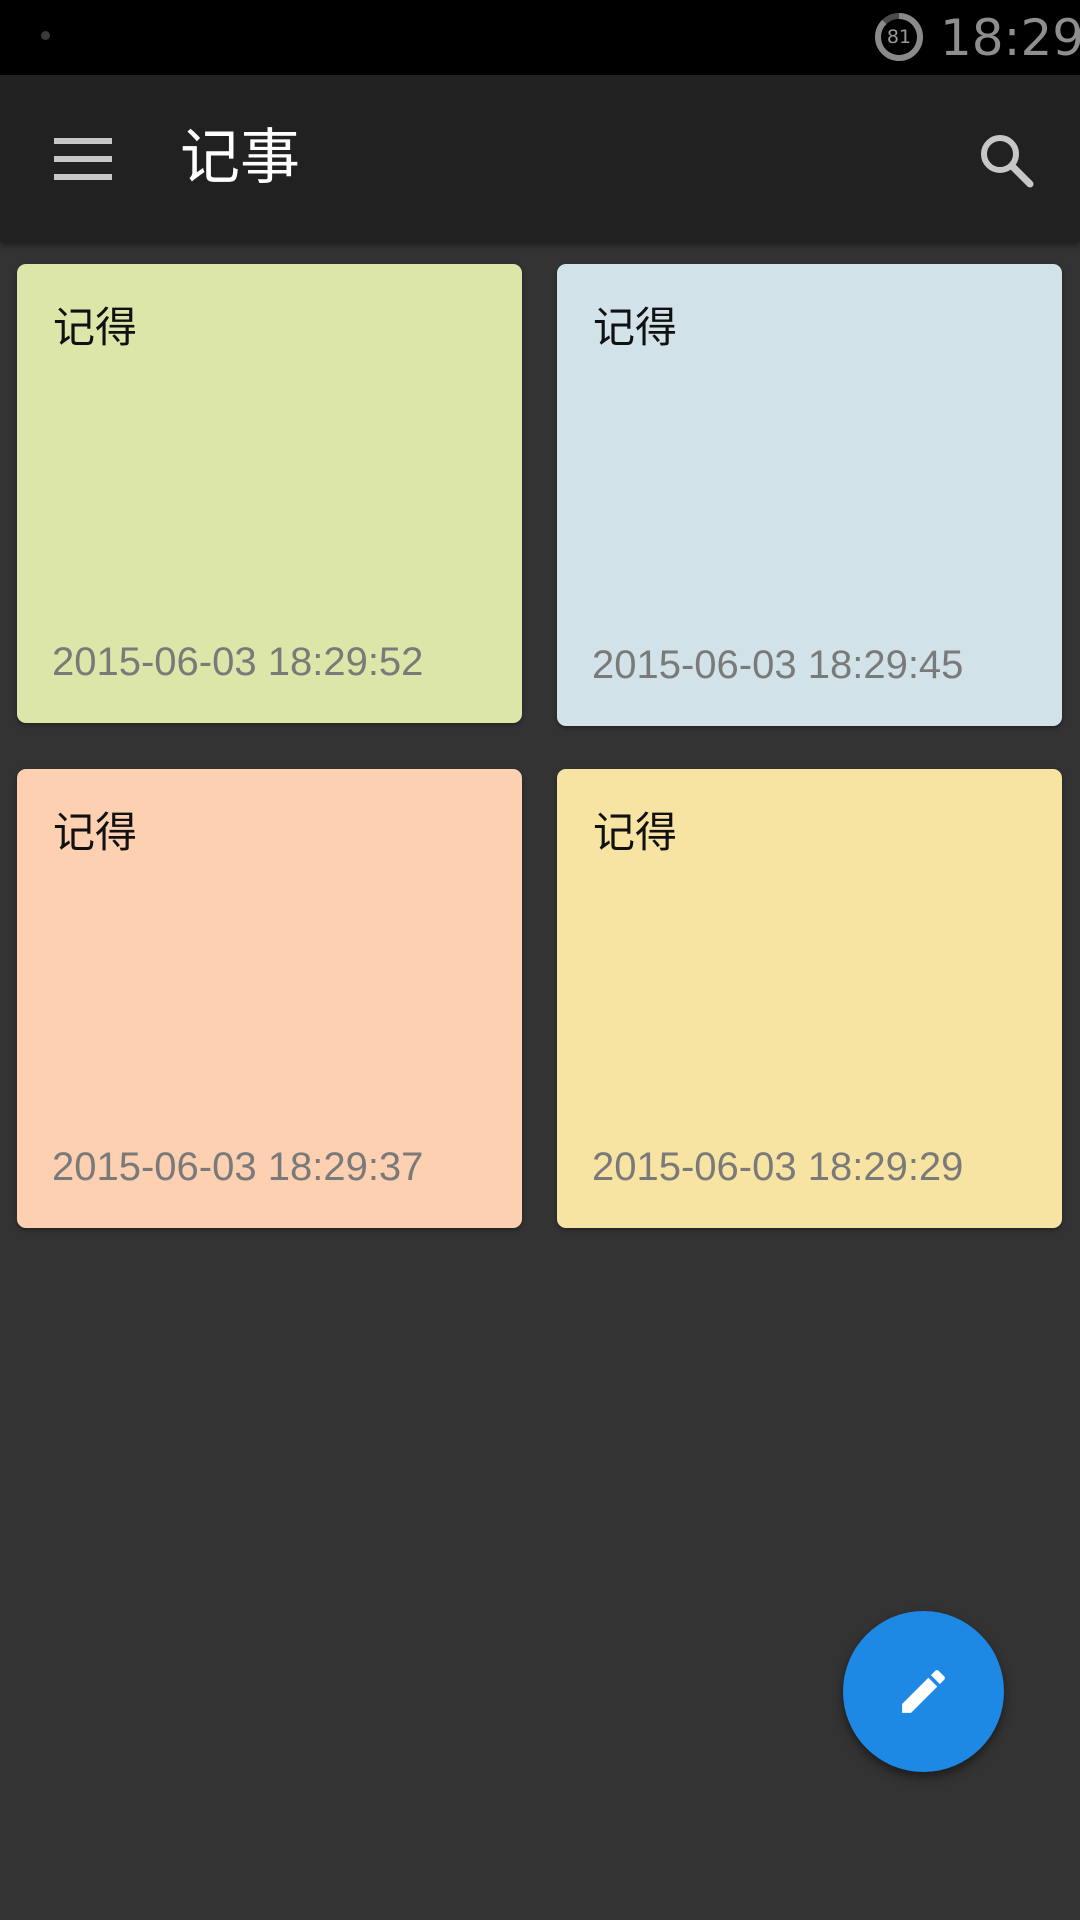  I want to click on notification-dot, so click(45, 35).